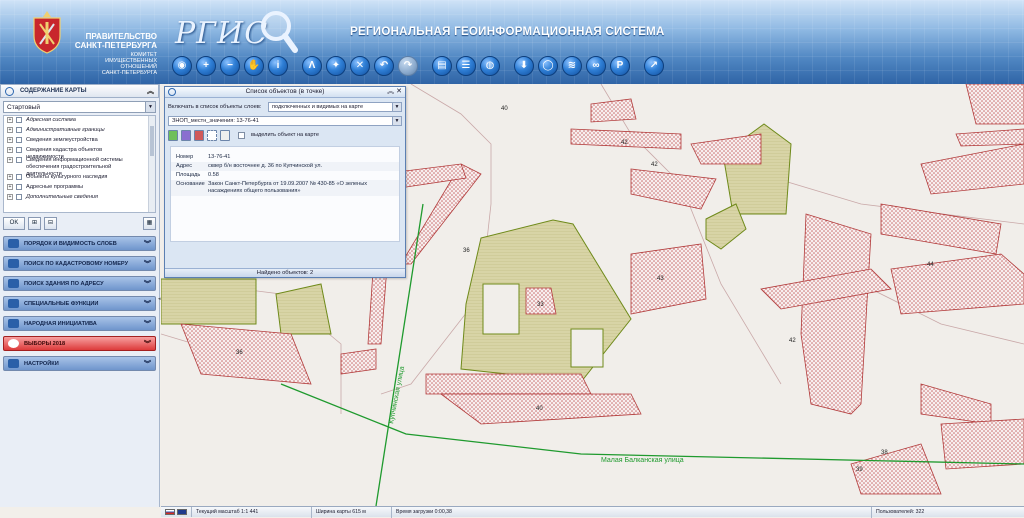 This screenshot has width=1024, height=518. Describe the element at coordinates (241, 135) in the screenshot. I see `highlight-checkbox` at that location.